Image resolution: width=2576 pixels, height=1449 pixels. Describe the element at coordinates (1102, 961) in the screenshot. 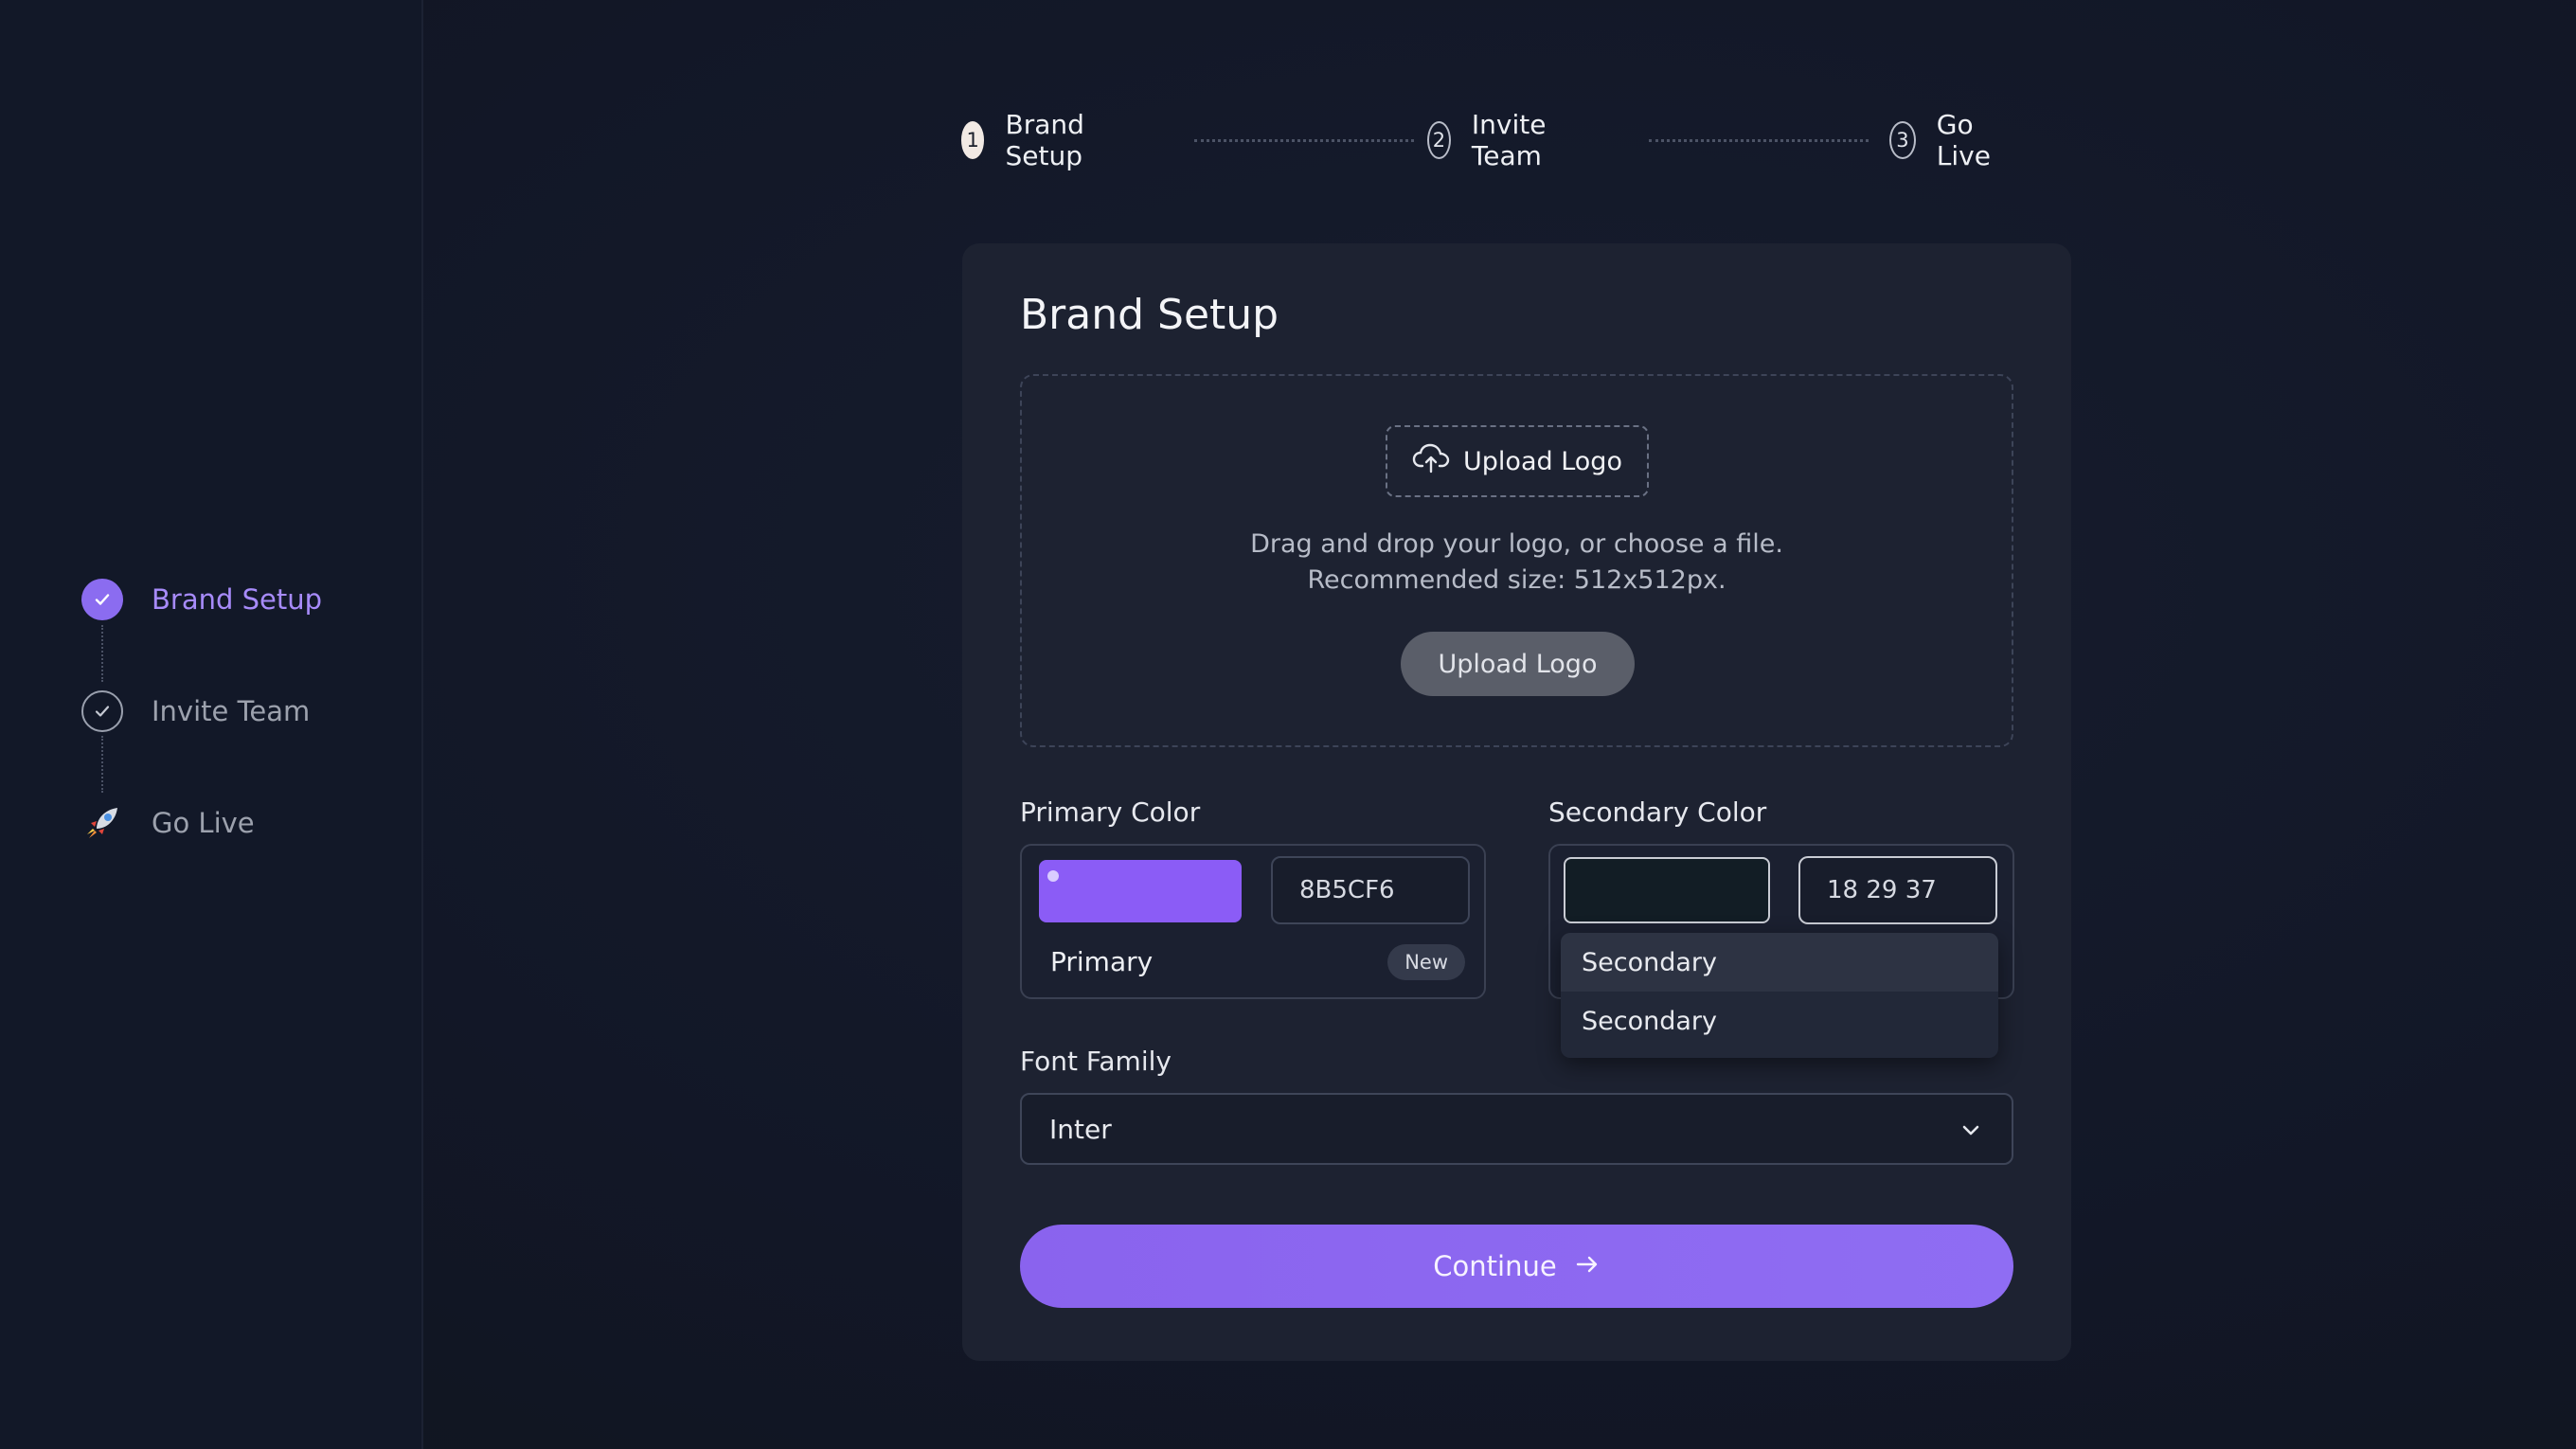

I see `primary-color-caption: Primary` at that location.